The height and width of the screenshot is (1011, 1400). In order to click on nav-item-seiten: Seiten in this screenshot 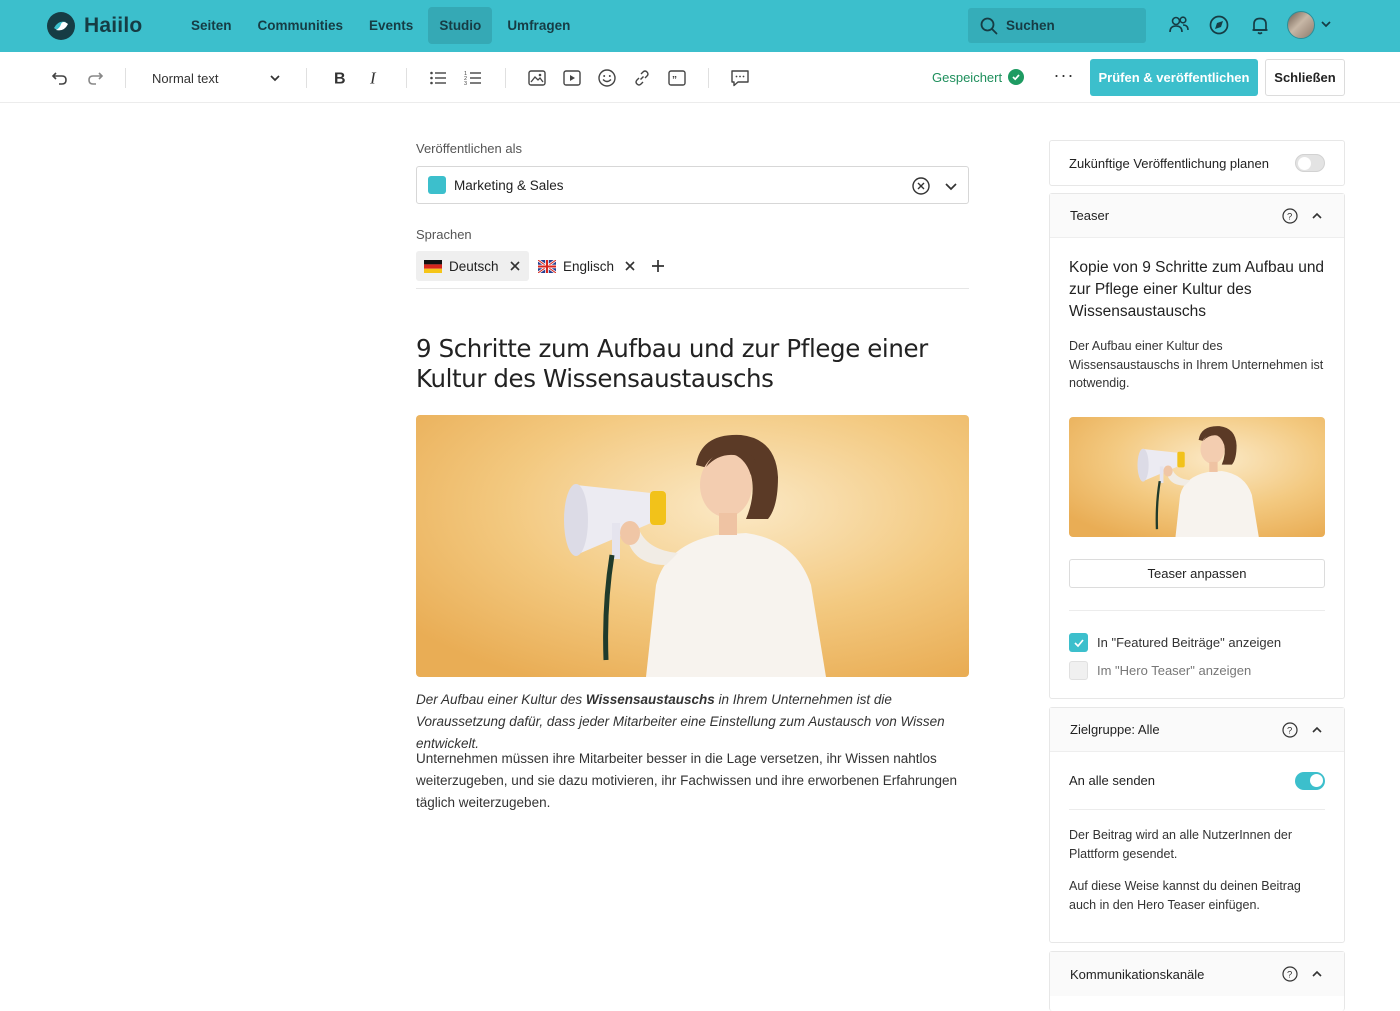, I will do `click(211, 25)`.